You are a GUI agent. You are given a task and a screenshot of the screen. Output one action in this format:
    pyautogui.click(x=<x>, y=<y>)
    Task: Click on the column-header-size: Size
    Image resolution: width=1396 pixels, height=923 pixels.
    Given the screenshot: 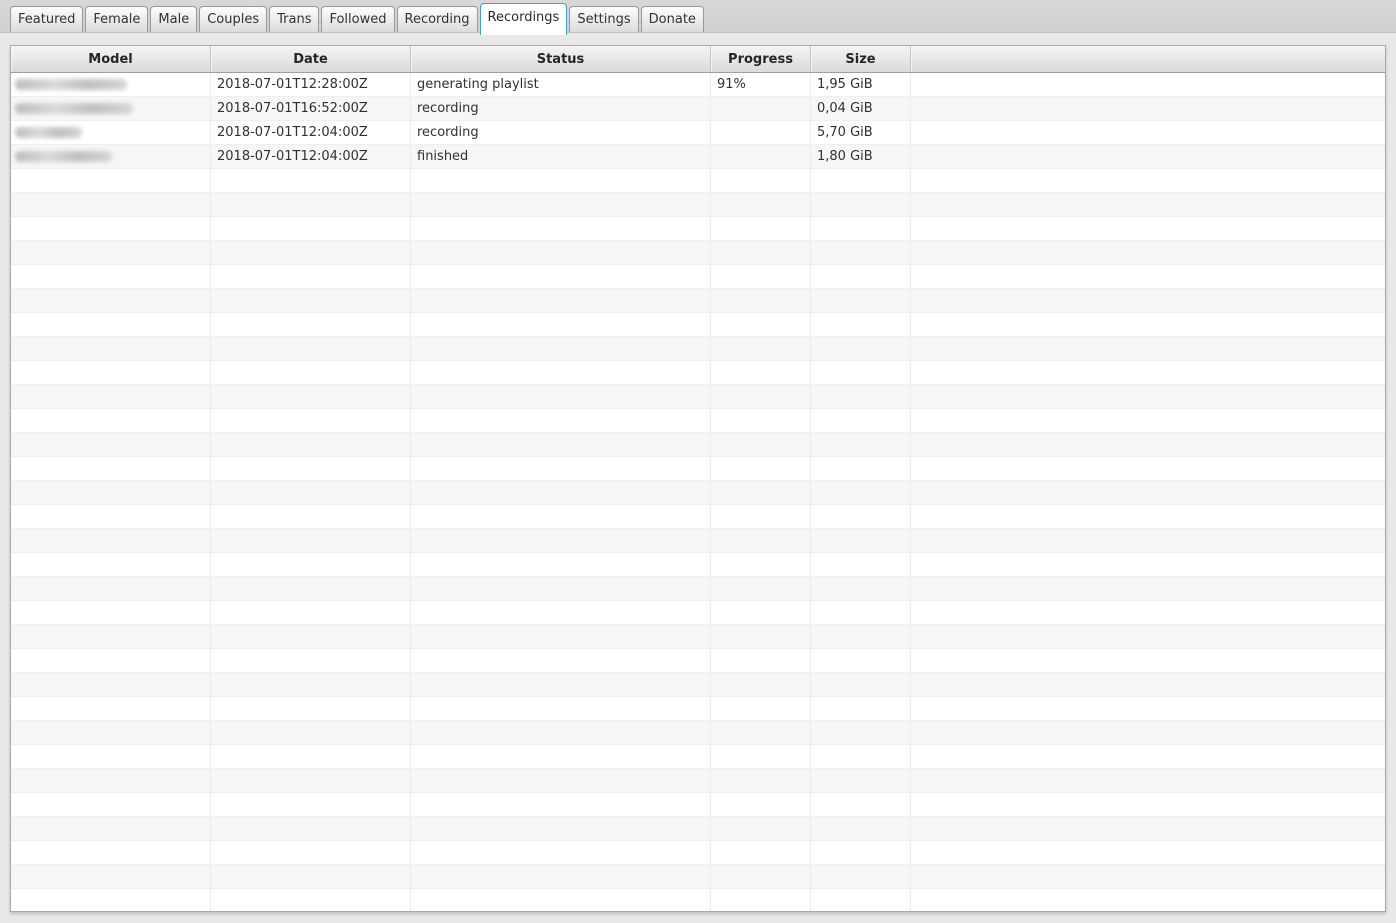 What is the action you would take?
    pyautogui.click(x=861, y=59)
    